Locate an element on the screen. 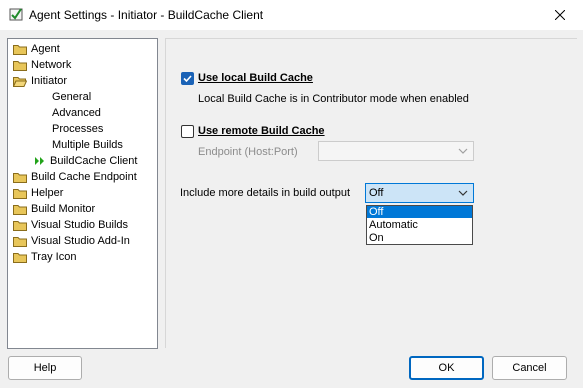  tree-item: Tray Icon is located at coordinates (44, 257).